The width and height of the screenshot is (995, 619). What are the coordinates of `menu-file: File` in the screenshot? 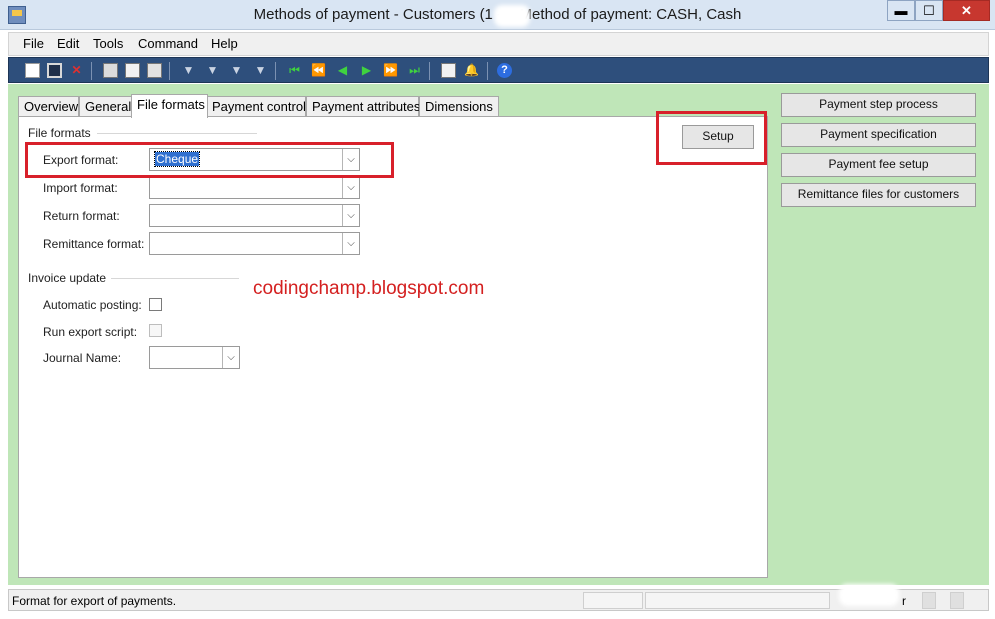 It's located at (33, 43).